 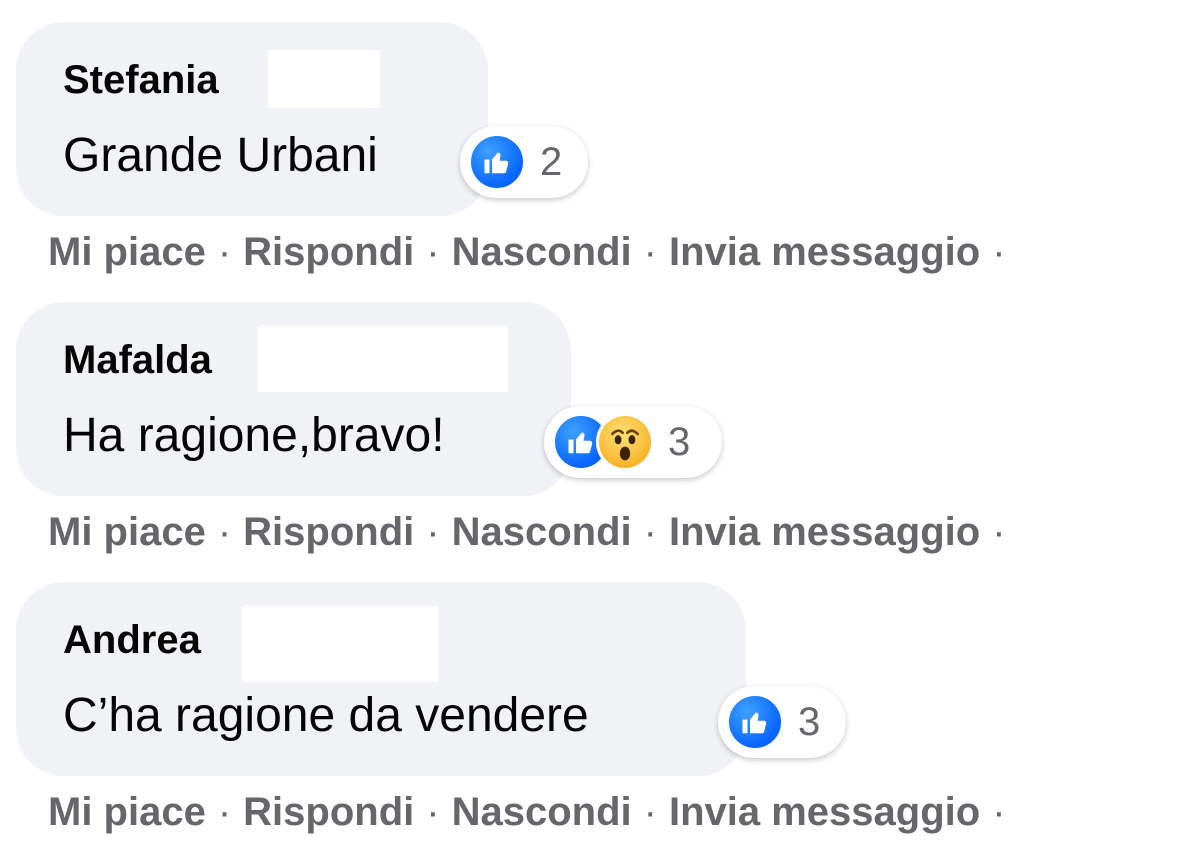 What do you see at coordinates (132, 640) in the screenshot?
I see `comment-author: Andrea` at bounding box center [132, 640].